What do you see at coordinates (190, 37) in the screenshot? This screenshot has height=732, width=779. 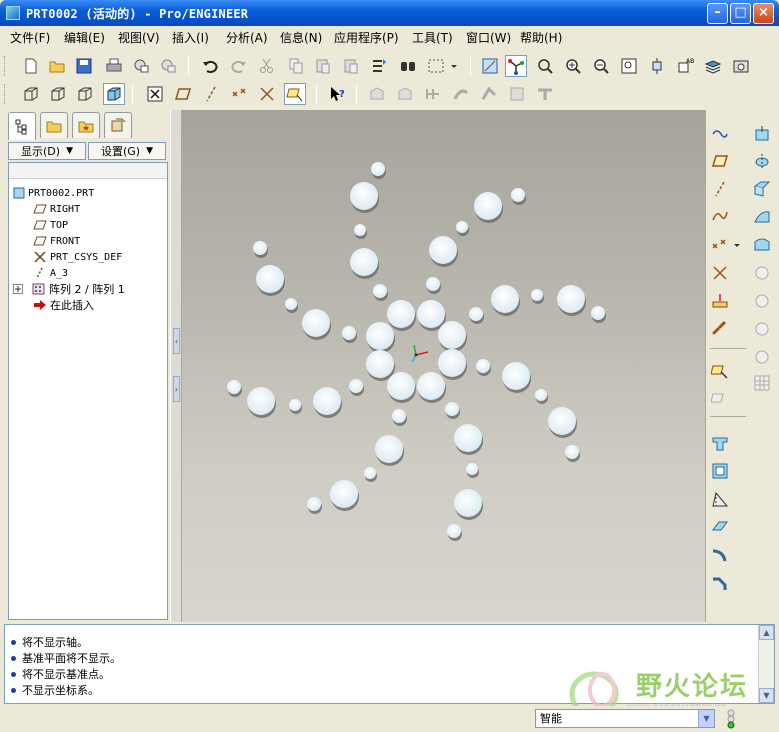 I see `menu-insert: 插入(I)` at bounding box center [190, 37].